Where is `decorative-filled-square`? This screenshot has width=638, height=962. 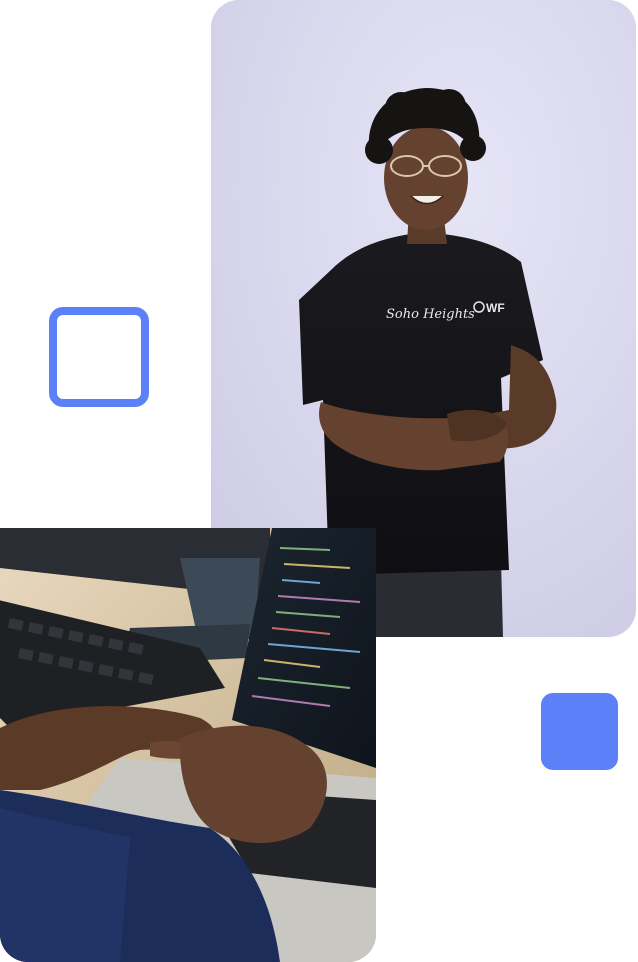
decorative-filled-square is located at coordinates (579, 731).